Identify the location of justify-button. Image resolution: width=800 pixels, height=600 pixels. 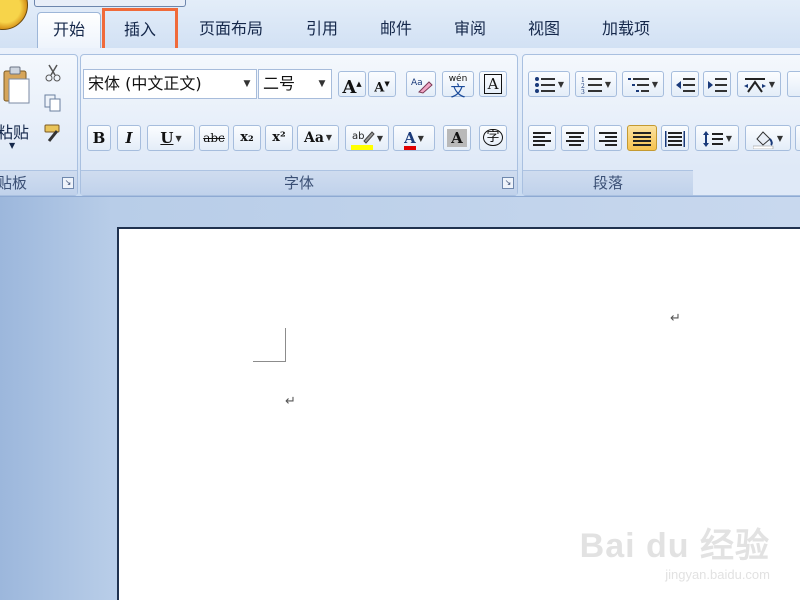
(642, 138).